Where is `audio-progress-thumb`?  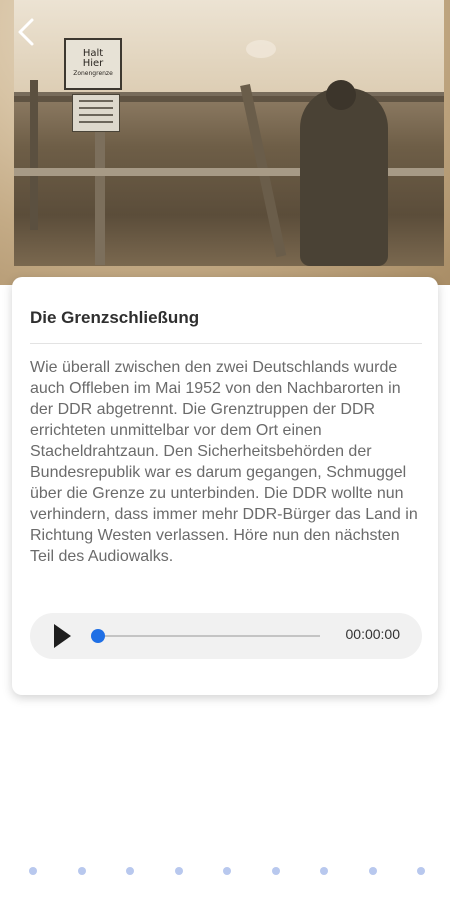 audio-progress-thumb is located at coordinates (98, 636).